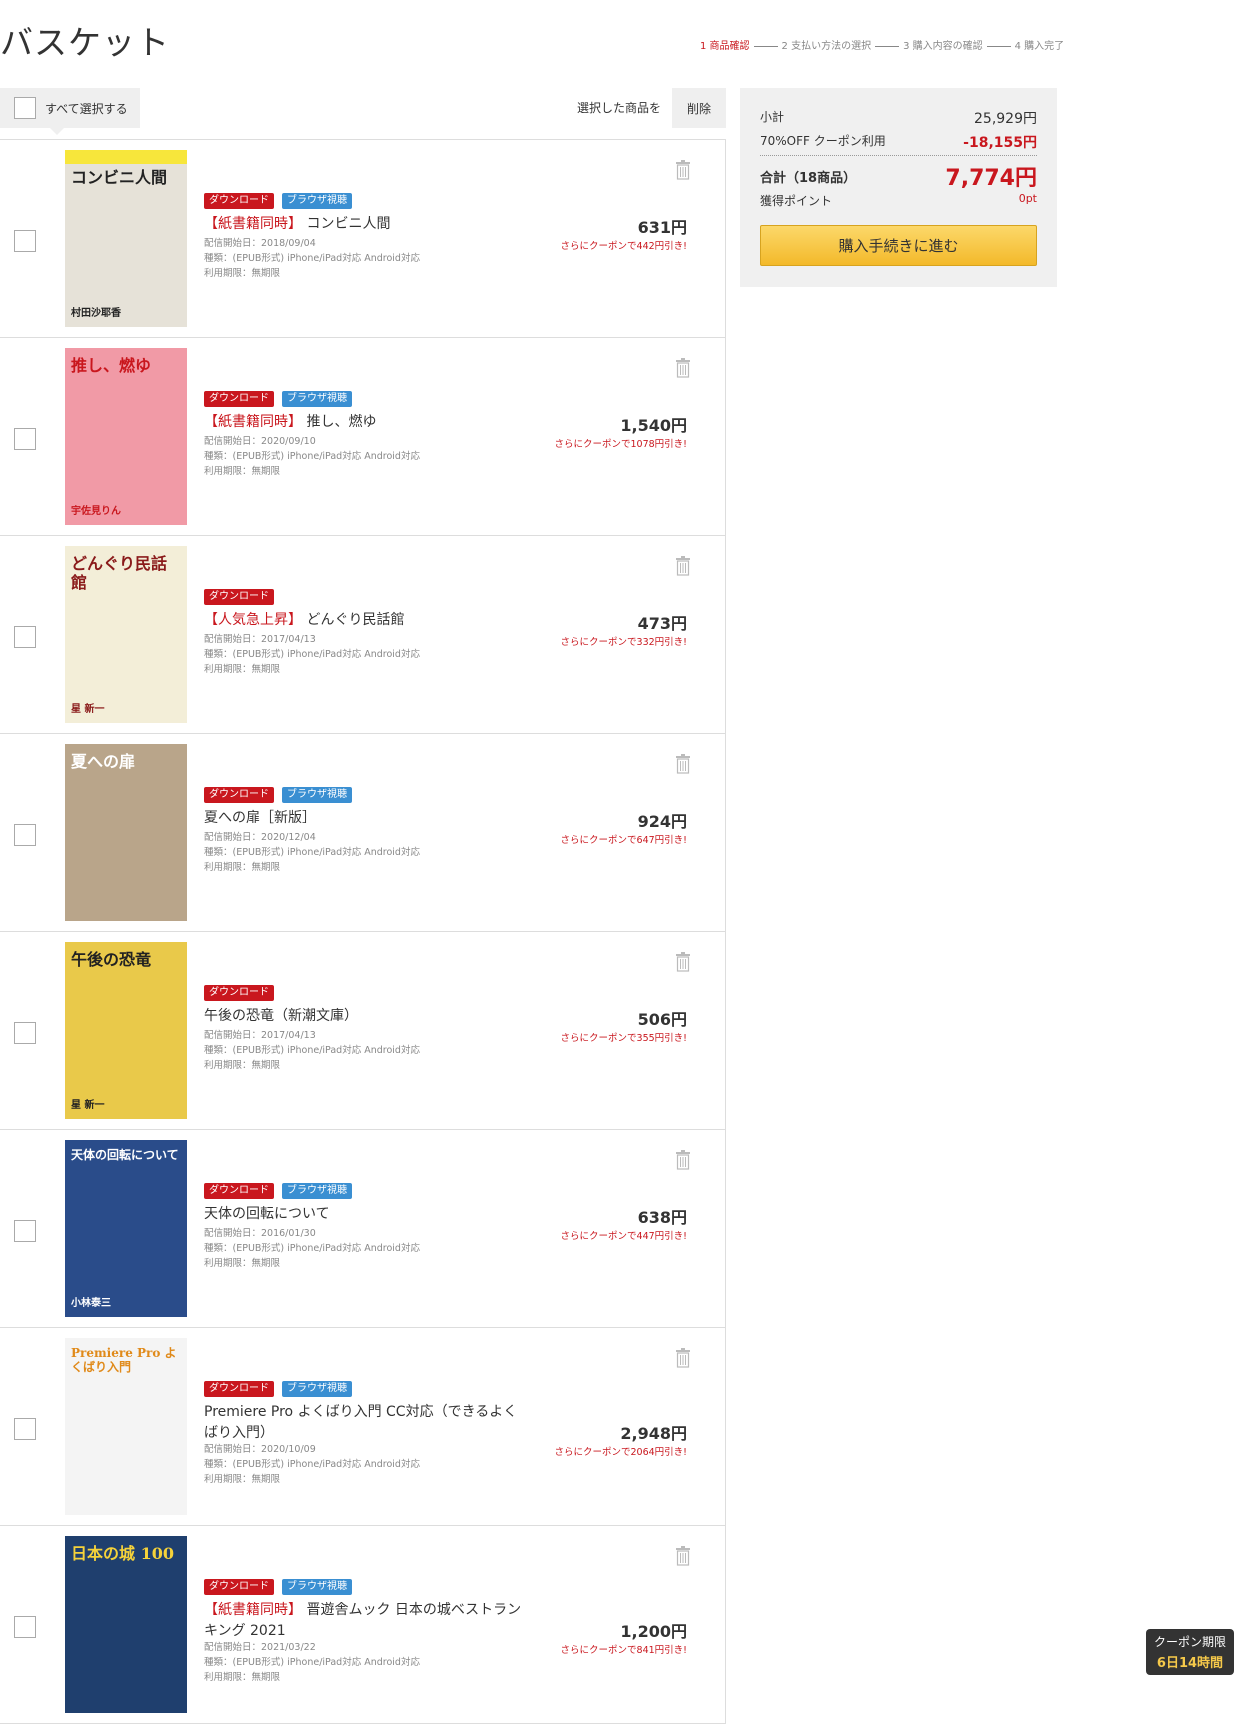  I want to click on book-title: 天体の回転について, so click(364, 1214).